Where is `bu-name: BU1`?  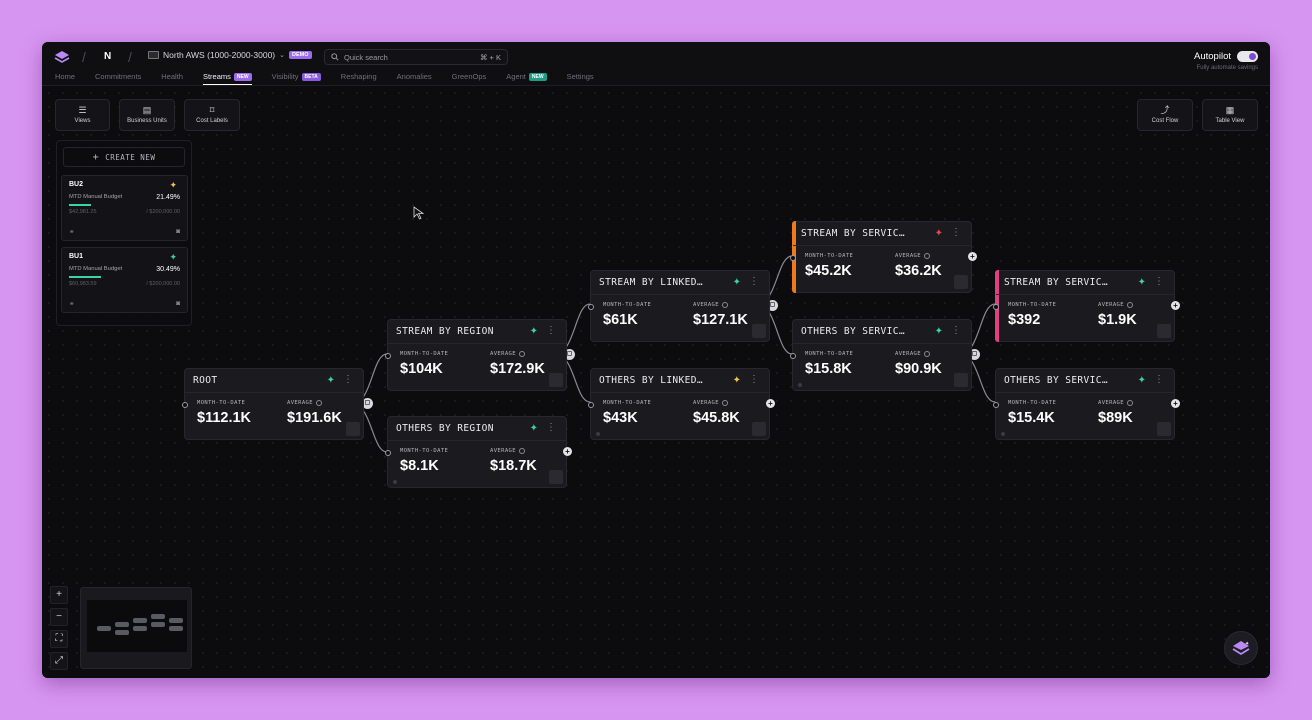
bu-name: BU1 is located at coordinates (76, 256).